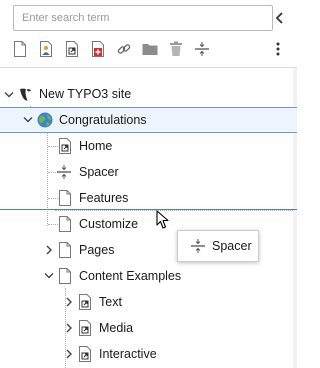 This screenshot has height=368, width=320. I want to click on drag-tooltip: Spacer, so click(218, 246).